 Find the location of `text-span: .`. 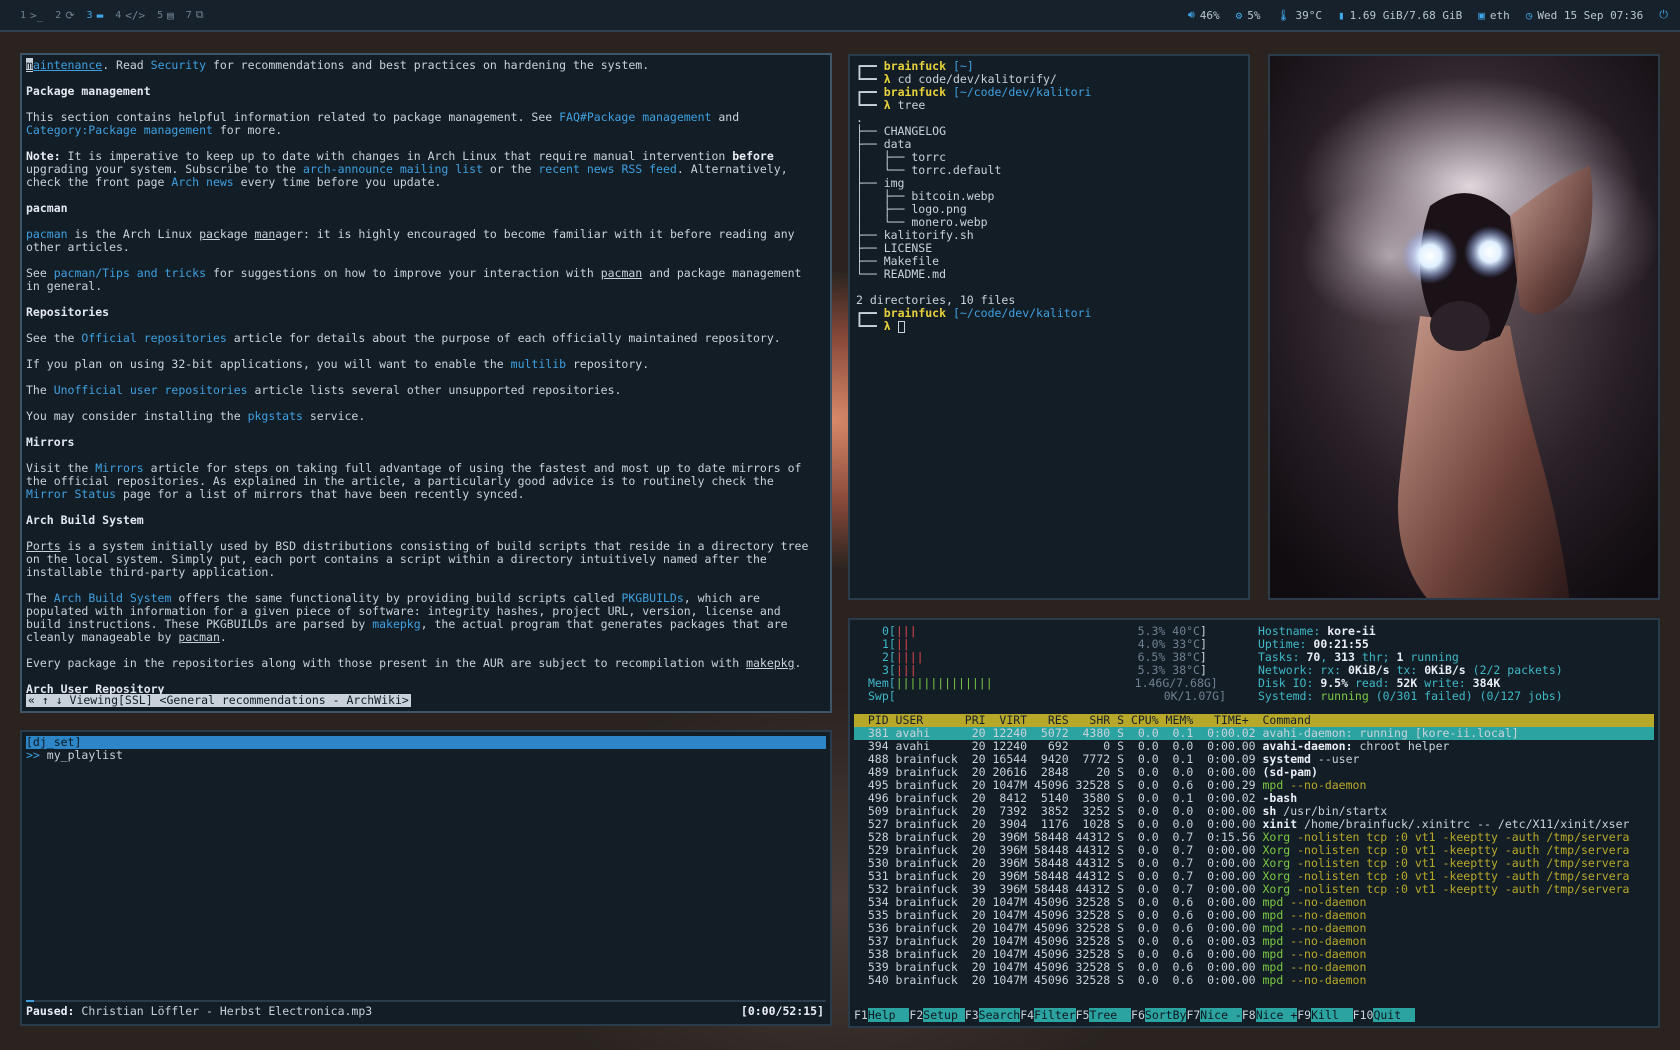

text-span: . is located at coordinates (798, 663).